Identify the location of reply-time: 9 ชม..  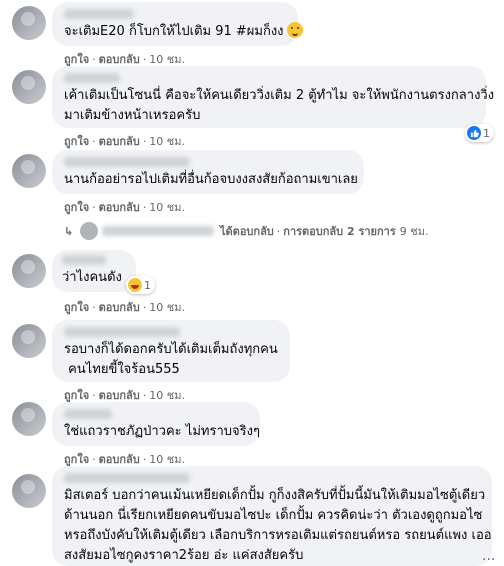
(414, 231).